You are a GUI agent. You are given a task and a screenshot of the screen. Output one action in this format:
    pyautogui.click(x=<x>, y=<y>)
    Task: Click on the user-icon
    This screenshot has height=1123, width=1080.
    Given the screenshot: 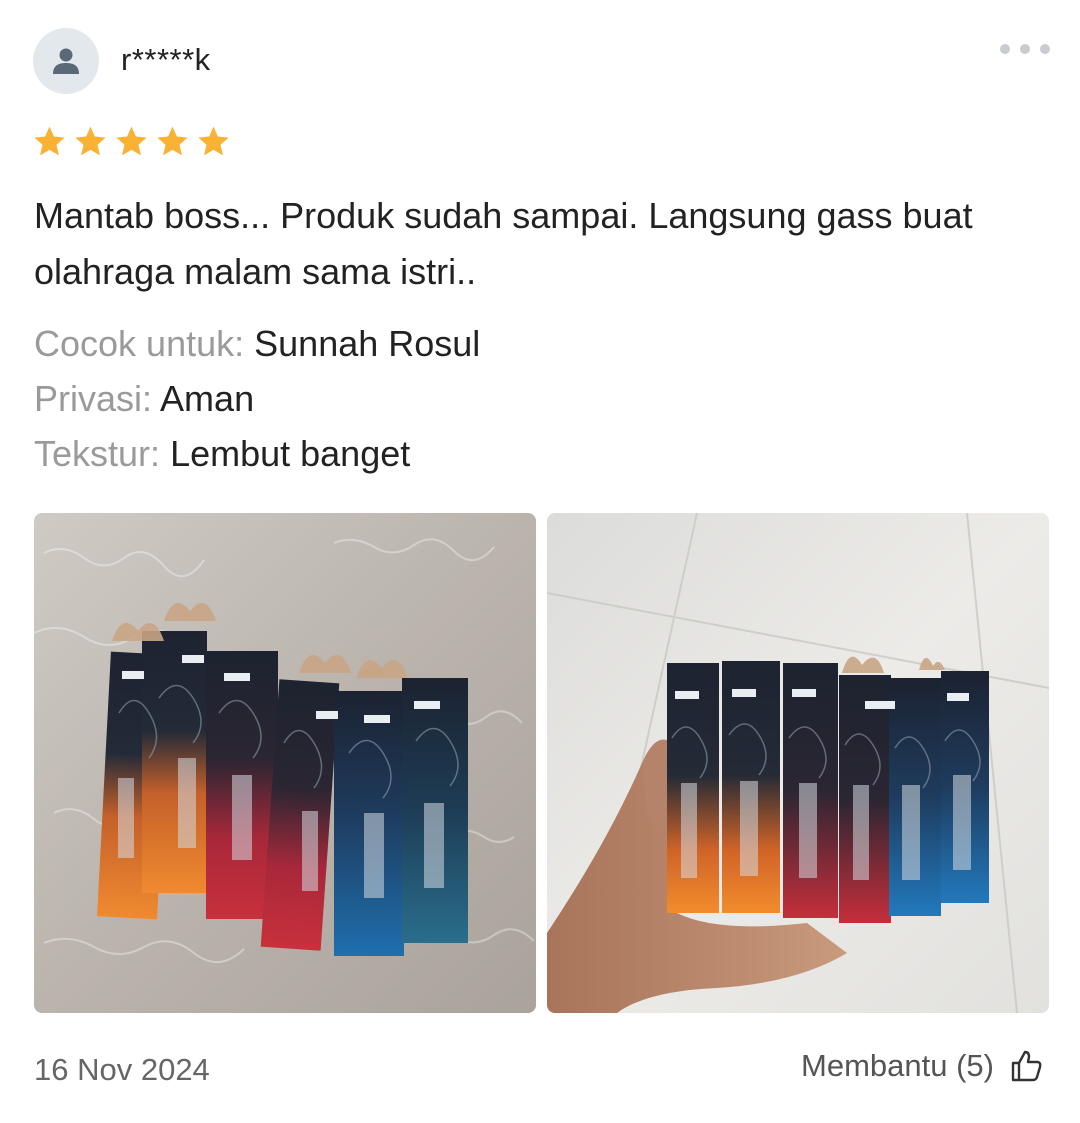 What is the action you would take?
    pyautogui.click(x=66, y=61)
    